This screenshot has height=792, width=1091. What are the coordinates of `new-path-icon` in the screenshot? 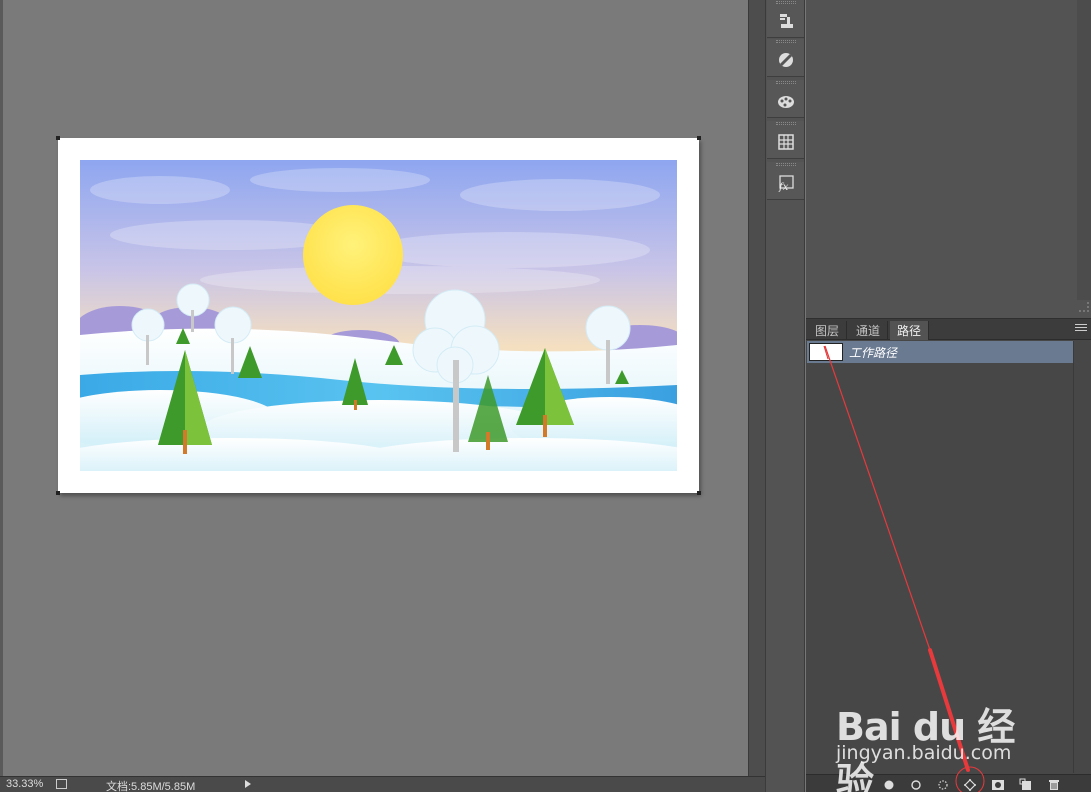 It's located at (1026, 784).